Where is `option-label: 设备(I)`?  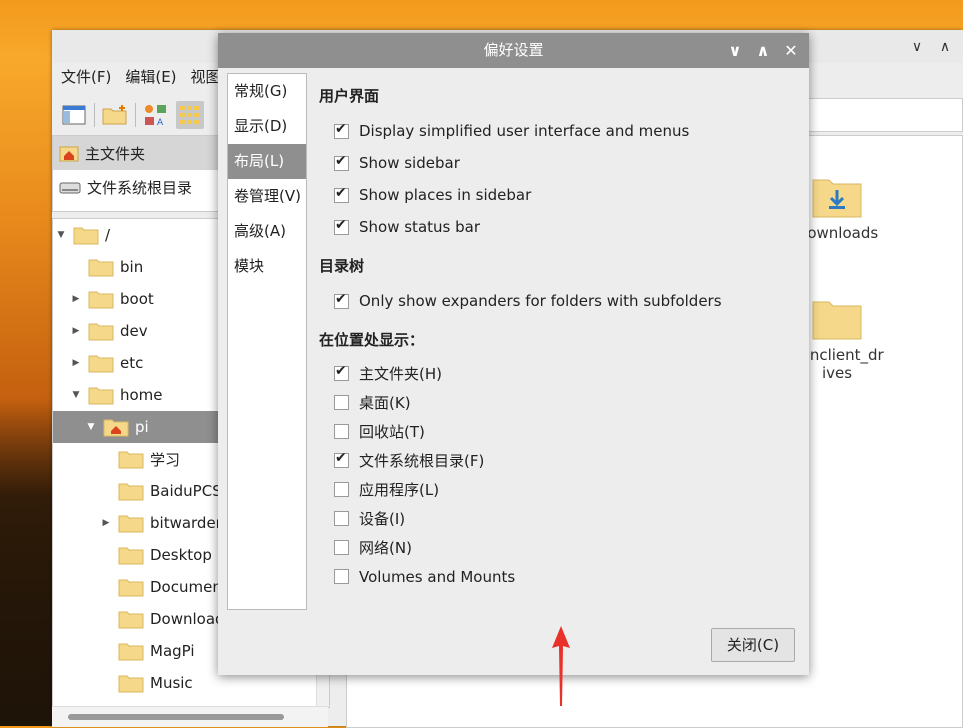
option-label: 设备(I) is located at coordinates (382, 519).